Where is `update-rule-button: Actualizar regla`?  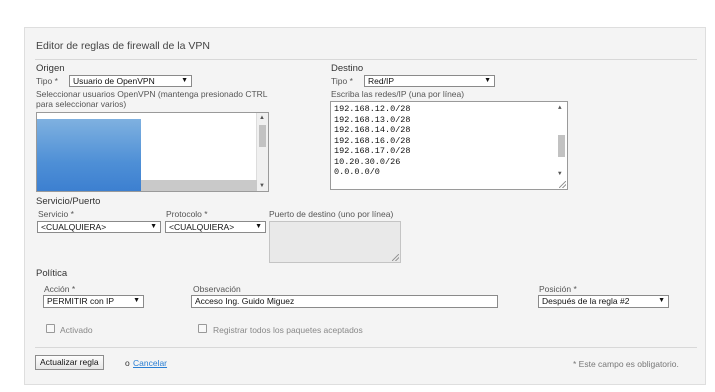
update-rule-button: Actualizar regla is located at coordinates (69, 362).